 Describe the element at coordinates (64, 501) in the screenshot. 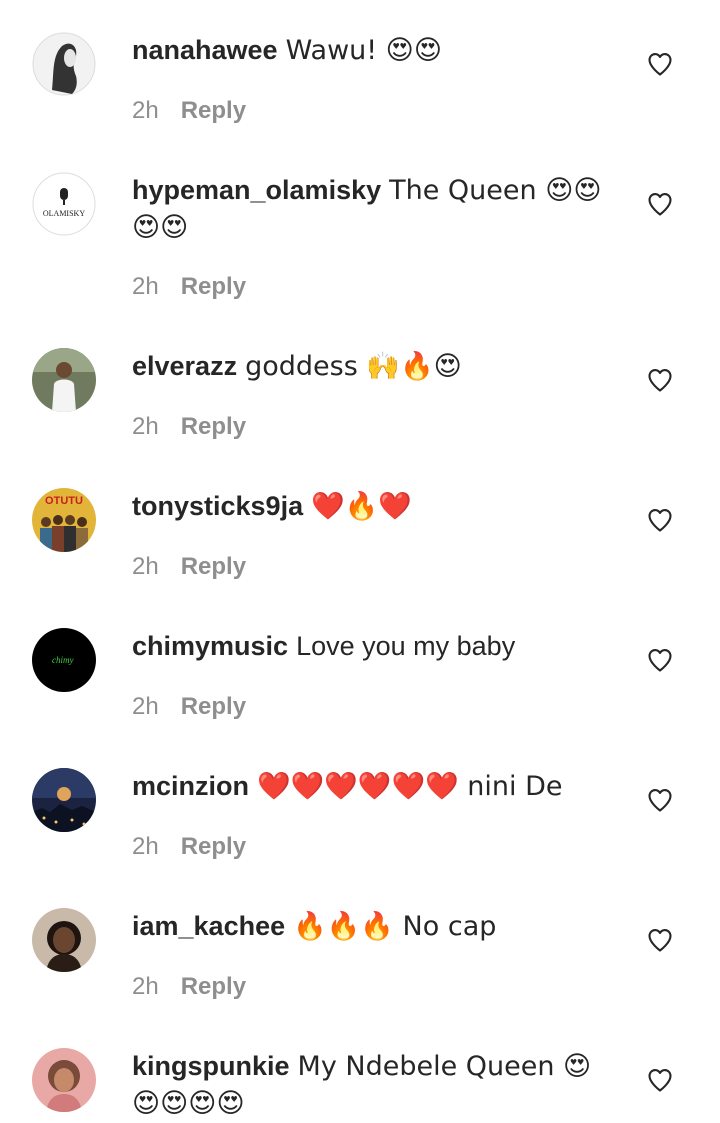

I see `avatar-label: OTUTU` at that location.